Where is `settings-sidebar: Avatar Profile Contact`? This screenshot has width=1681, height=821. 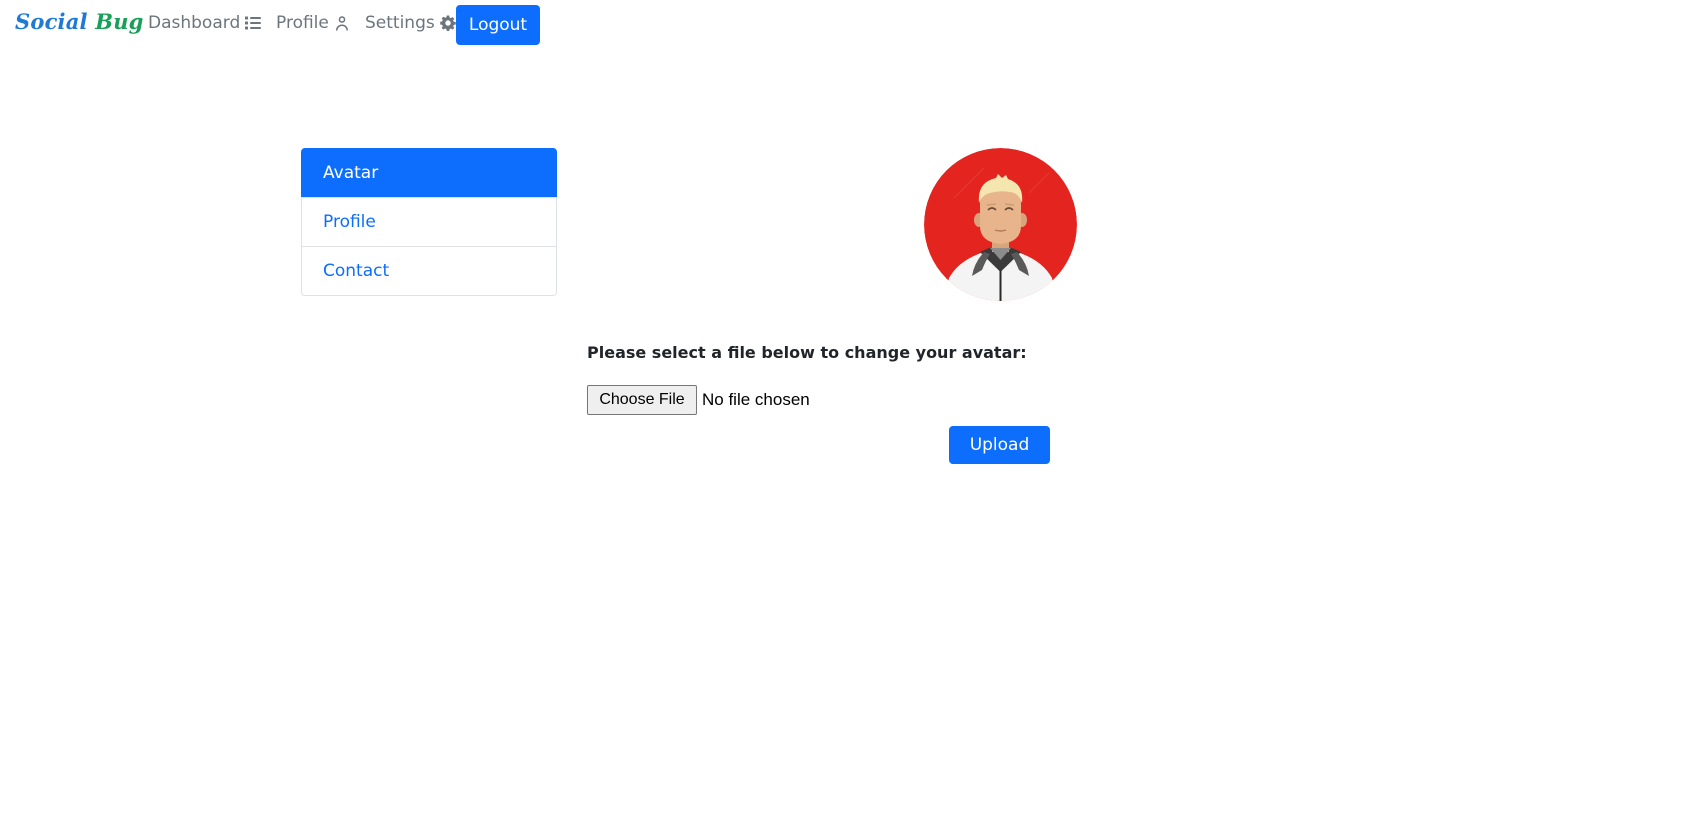 settings-sidebar: Avatar Profile Contact is located at coordinates (429, 222).